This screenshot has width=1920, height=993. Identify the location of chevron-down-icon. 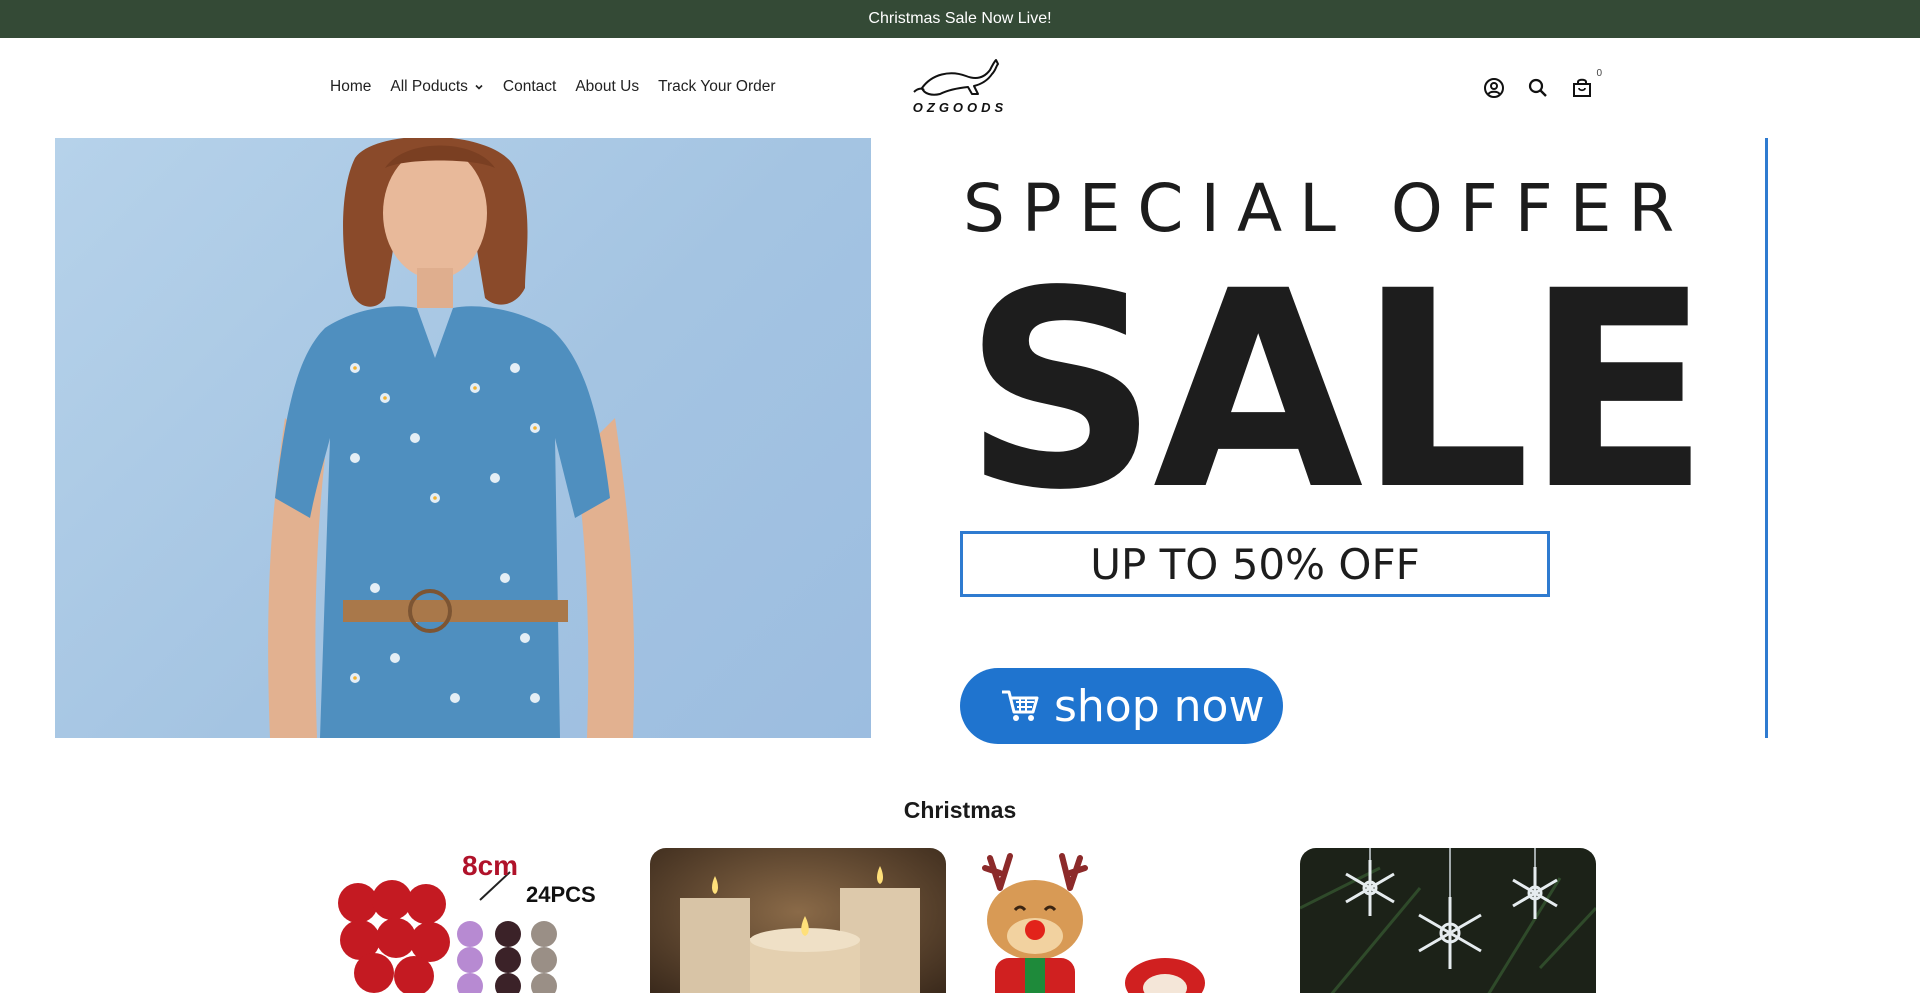
(479, 87).